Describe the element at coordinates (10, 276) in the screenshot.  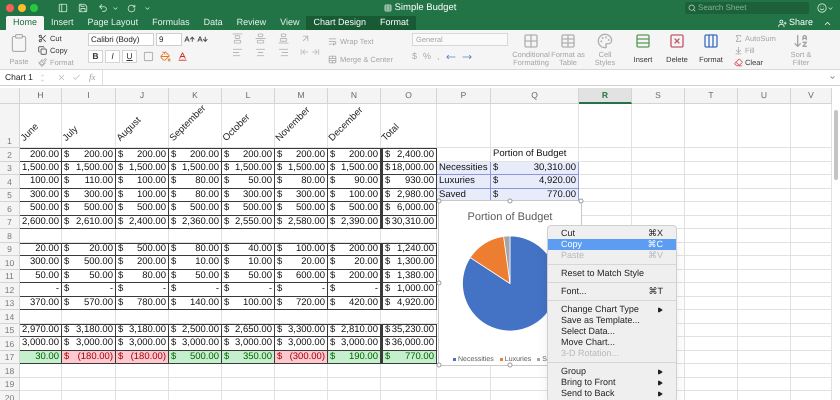
I see `row-header: 11` at that location.